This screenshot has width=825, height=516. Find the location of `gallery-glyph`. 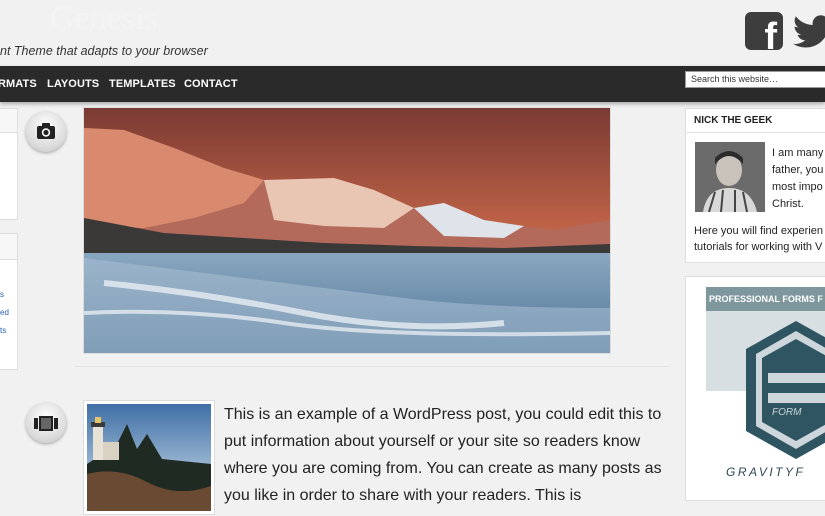

gallery-glyph is located at coordinates (46, 423).